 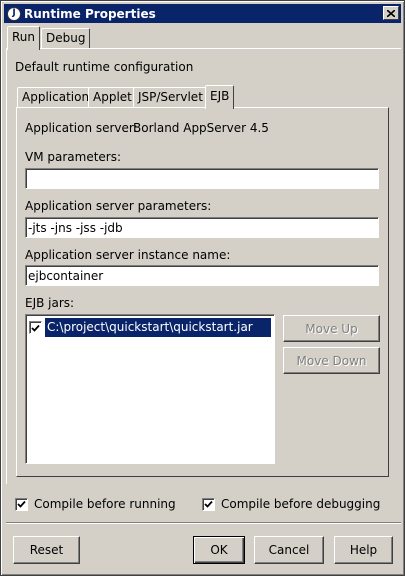 I want to click on app-server-value: Borland AppServer 4.5, so click(x=201, y=128).